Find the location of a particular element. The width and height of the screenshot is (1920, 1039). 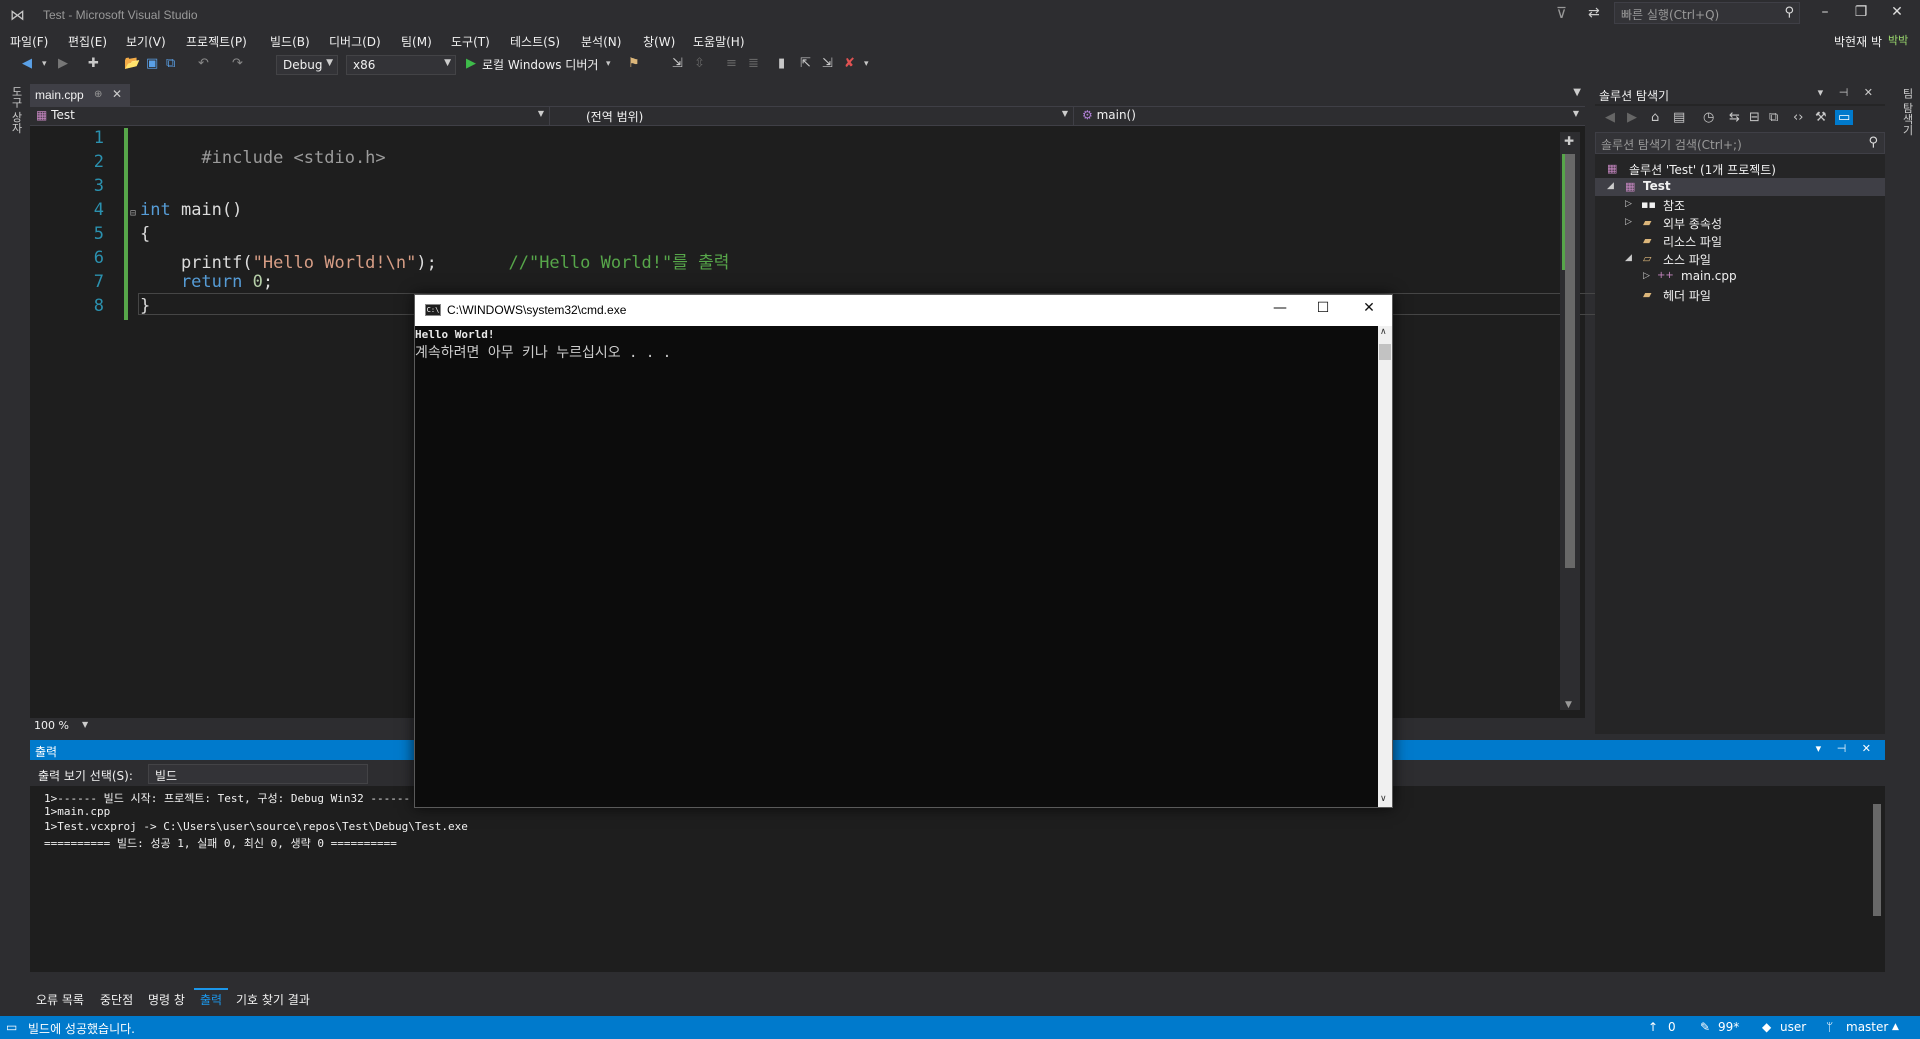

navigate-back-icon: ◀ is located at coordinates (27, 65).